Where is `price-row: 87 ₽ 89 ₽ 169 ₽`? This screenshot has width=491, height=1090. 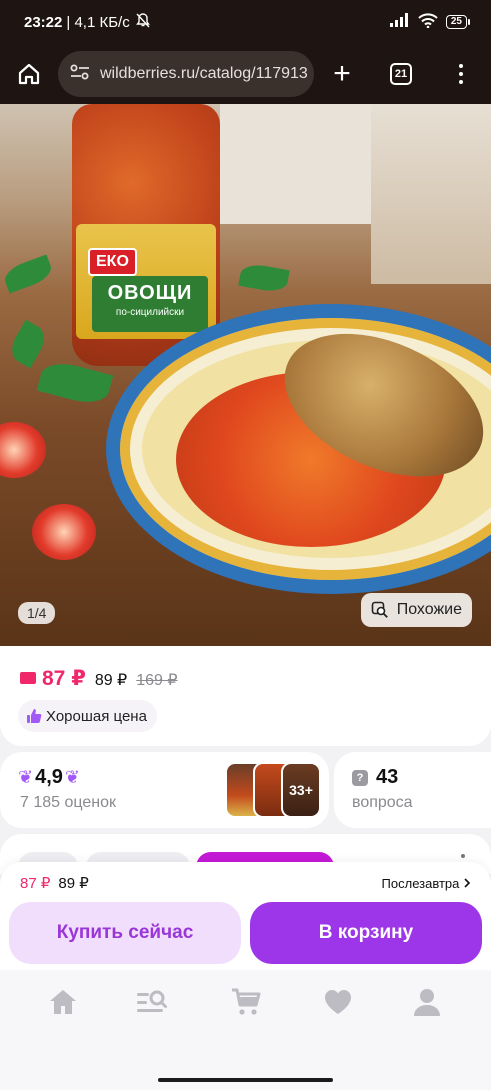
price-row: 87 ₽ 89 ₽ 169 ₽ is located at coordinates (99, 678).